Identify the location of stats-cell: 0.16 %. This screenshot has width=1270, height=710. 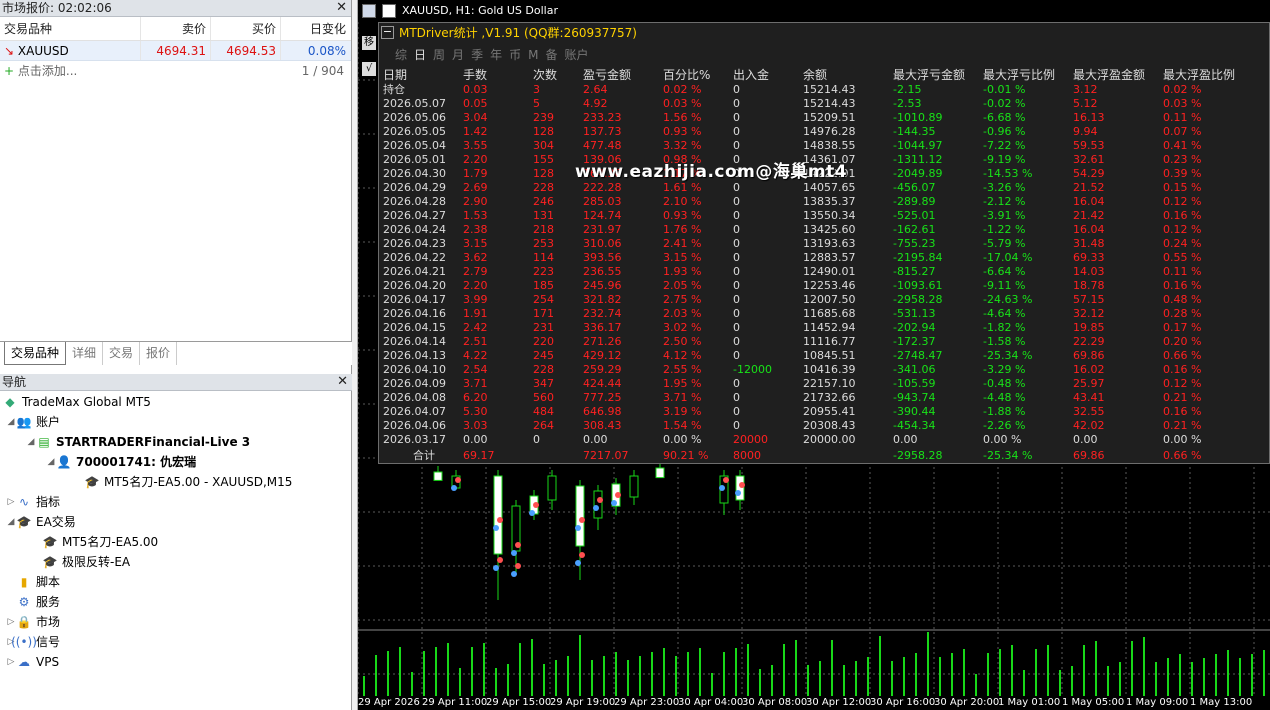
(1182, 411).